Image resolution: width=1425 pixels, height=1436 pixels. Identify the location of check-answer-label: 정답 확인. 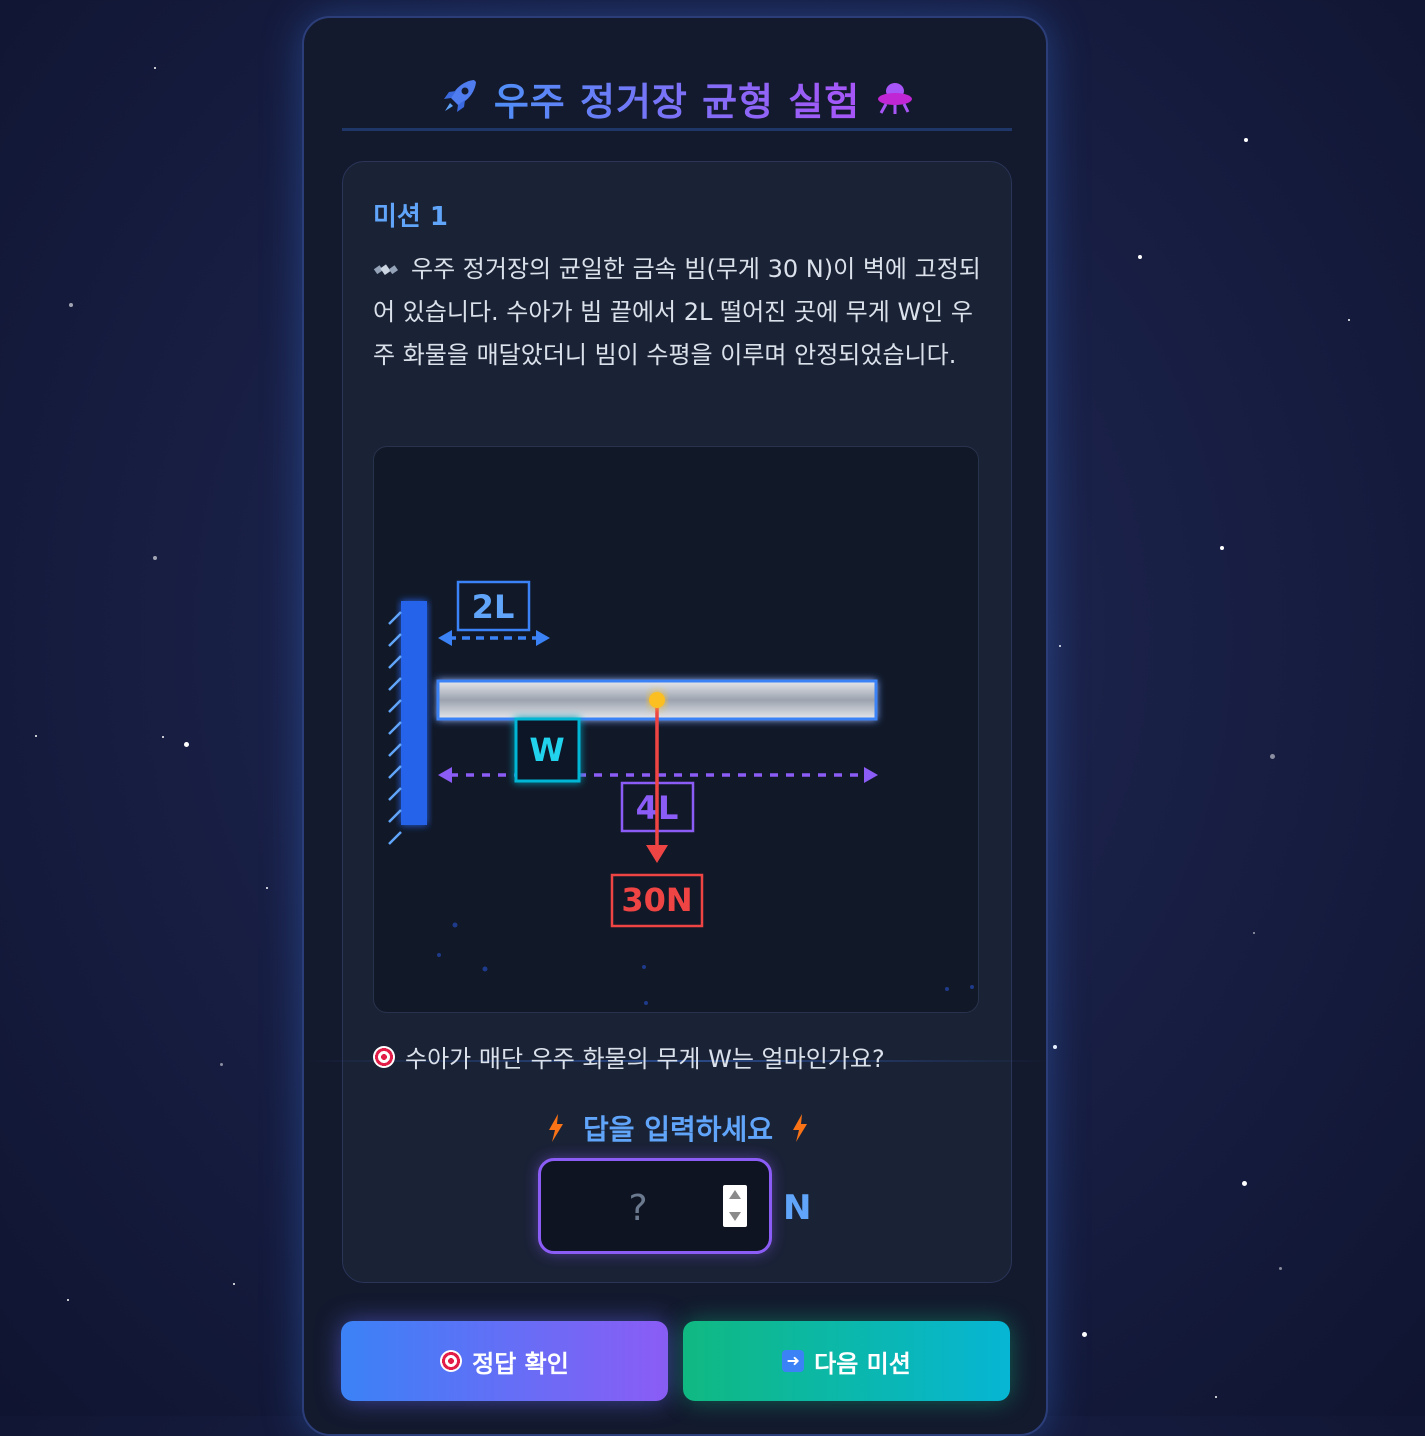
(520, 1363).